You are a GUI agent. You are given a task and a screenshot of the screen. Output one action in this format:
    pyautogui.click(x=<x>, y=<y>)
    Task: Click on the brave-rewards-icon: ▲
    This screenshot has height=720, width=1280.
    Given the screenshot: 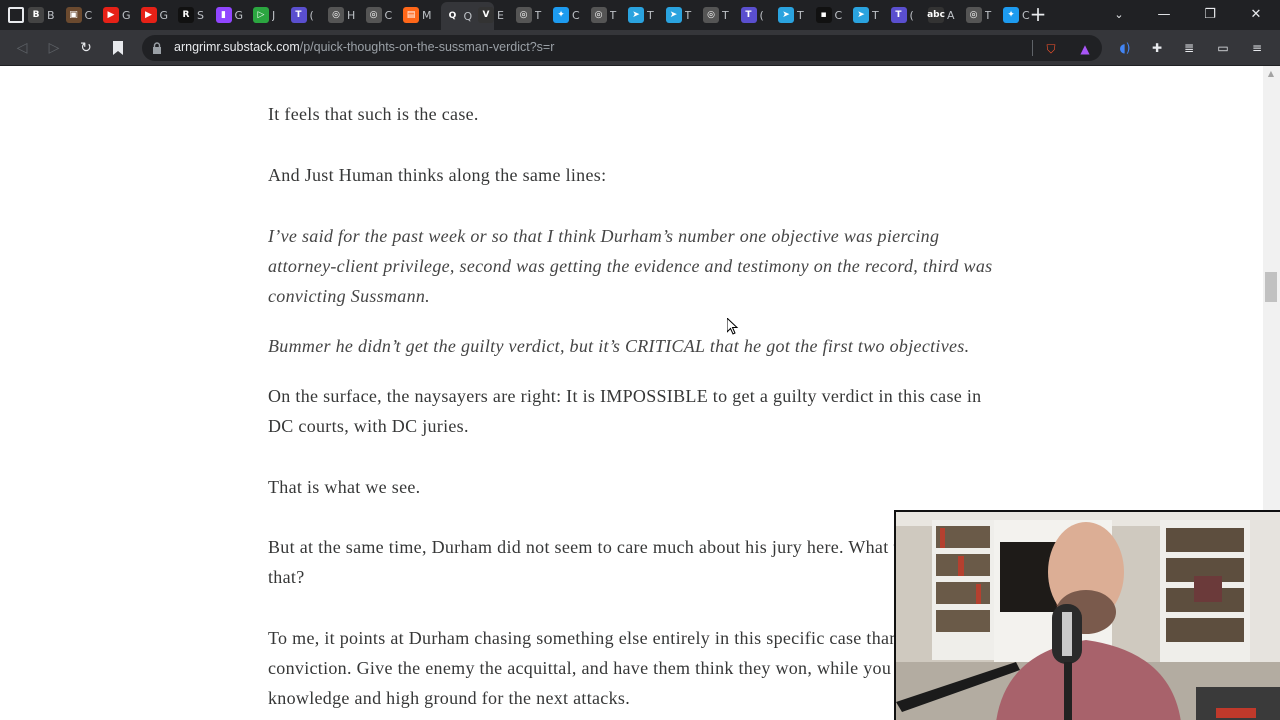 What is the action you would take?
    pyautogui.click(x=1085, y=49)
    